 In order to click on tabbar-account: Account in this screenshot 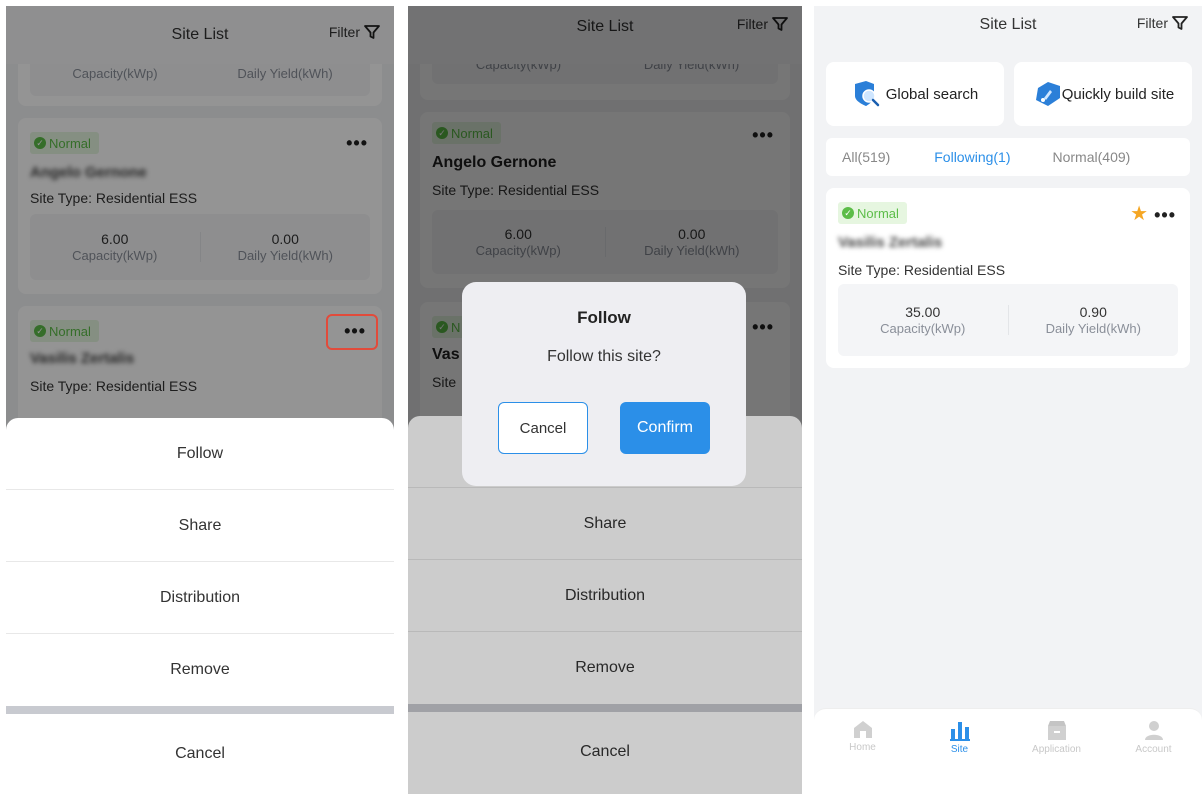, I will do `click(1153, 751)`.